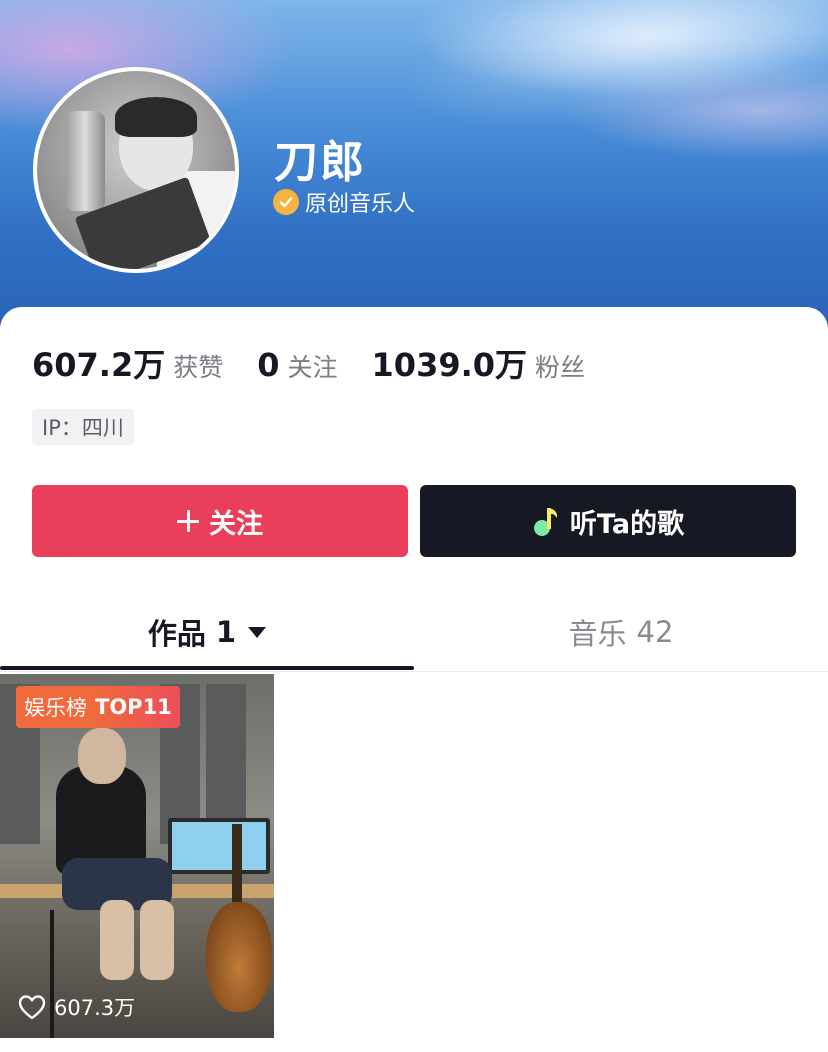  I want to click on tab-music-count: 42, so click(655, 632).